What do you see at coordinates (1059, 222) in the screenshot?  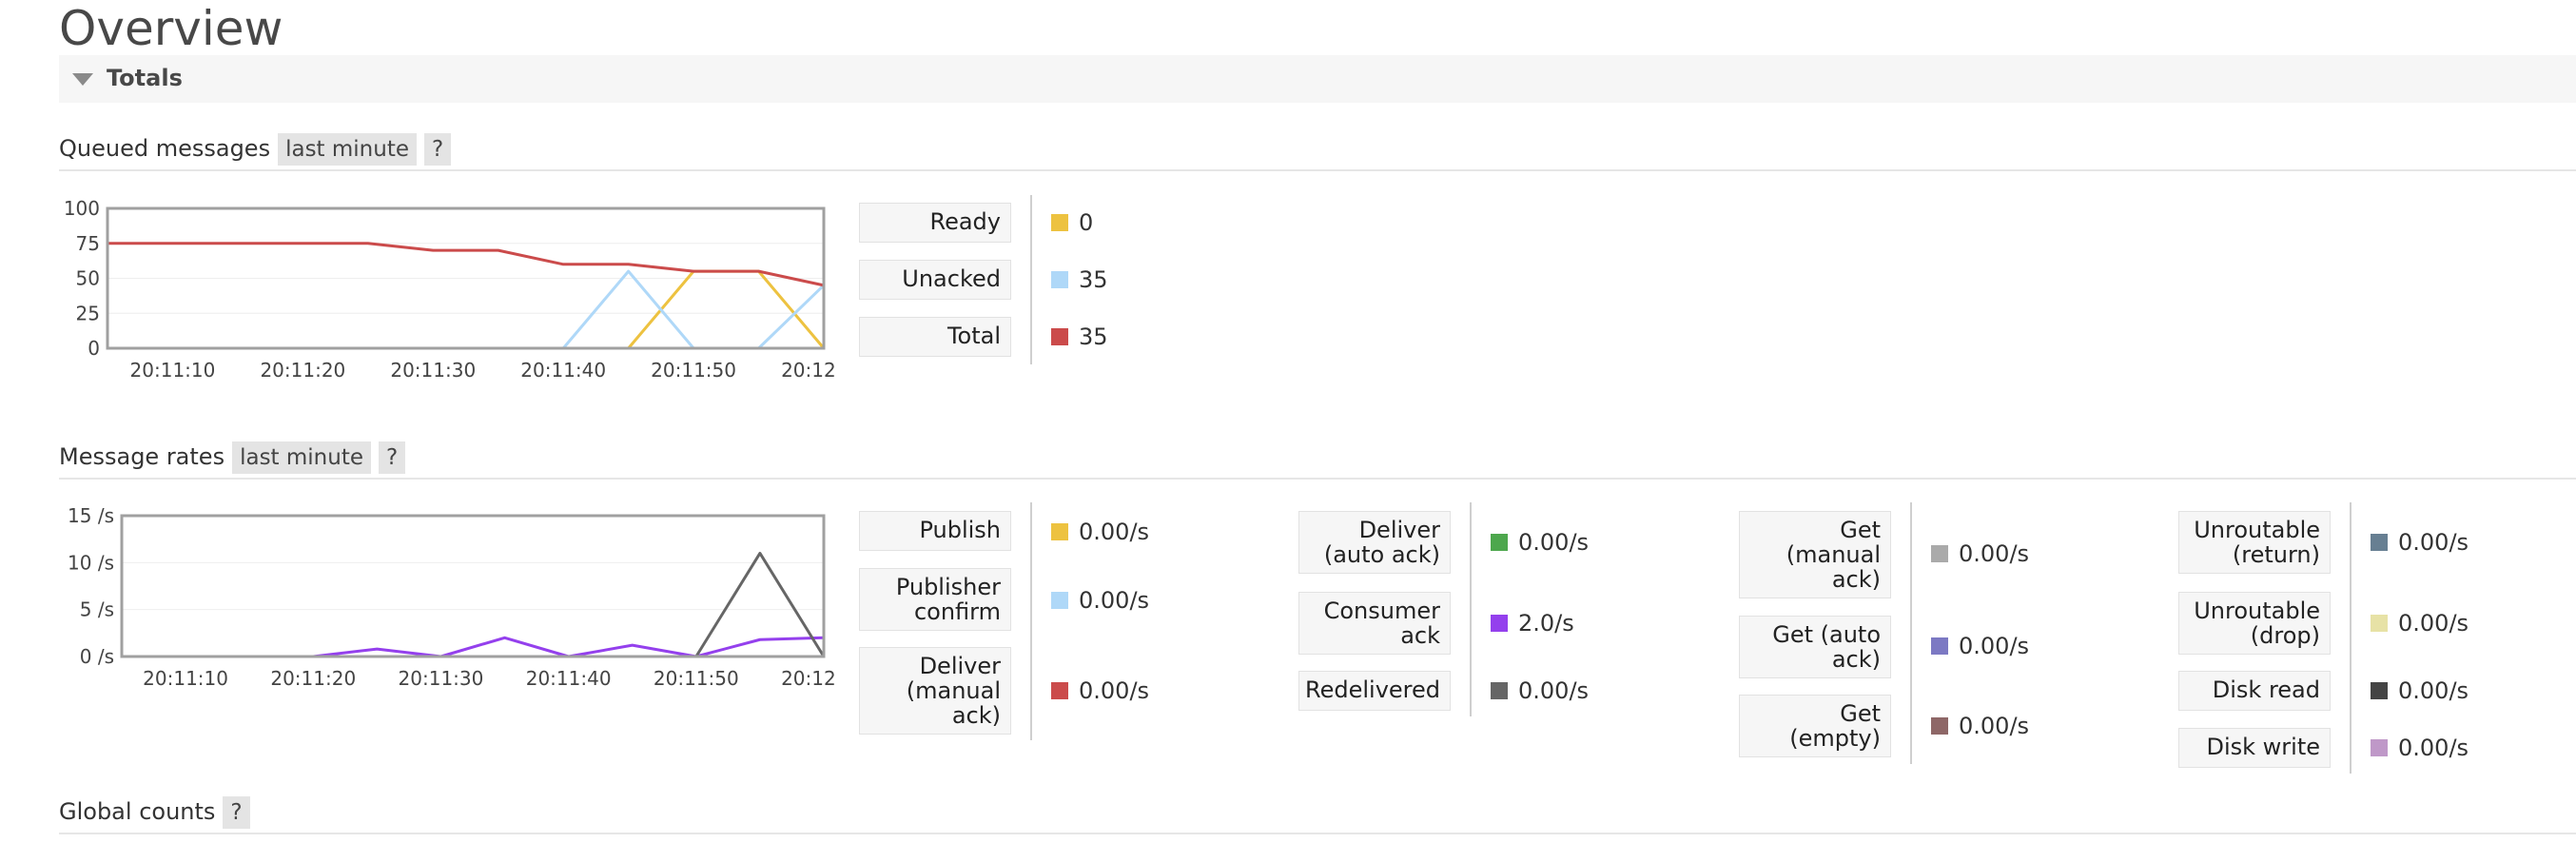 I see `ready-color-swatch` at bounding box center [1059, 222].